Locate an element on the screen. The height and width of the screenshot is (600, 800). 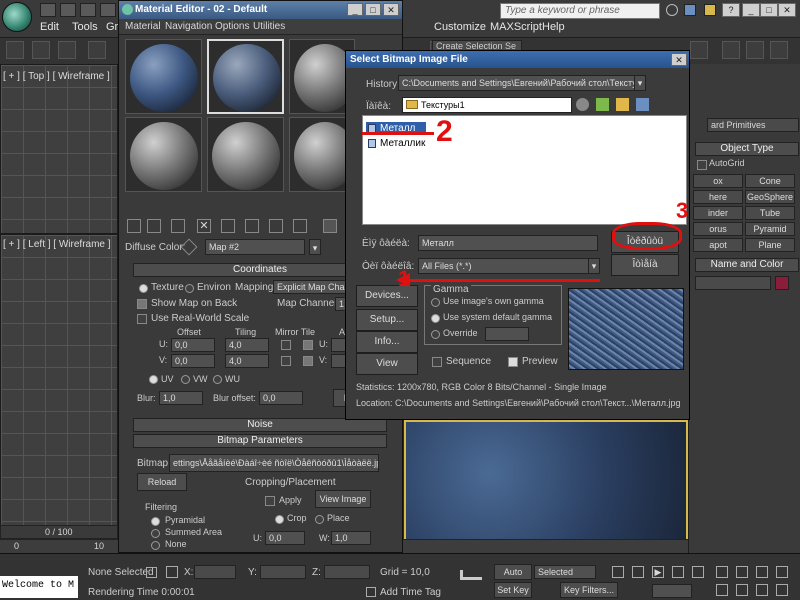
u-tiling-field: 4,0 is located at coordinates (247, 345).